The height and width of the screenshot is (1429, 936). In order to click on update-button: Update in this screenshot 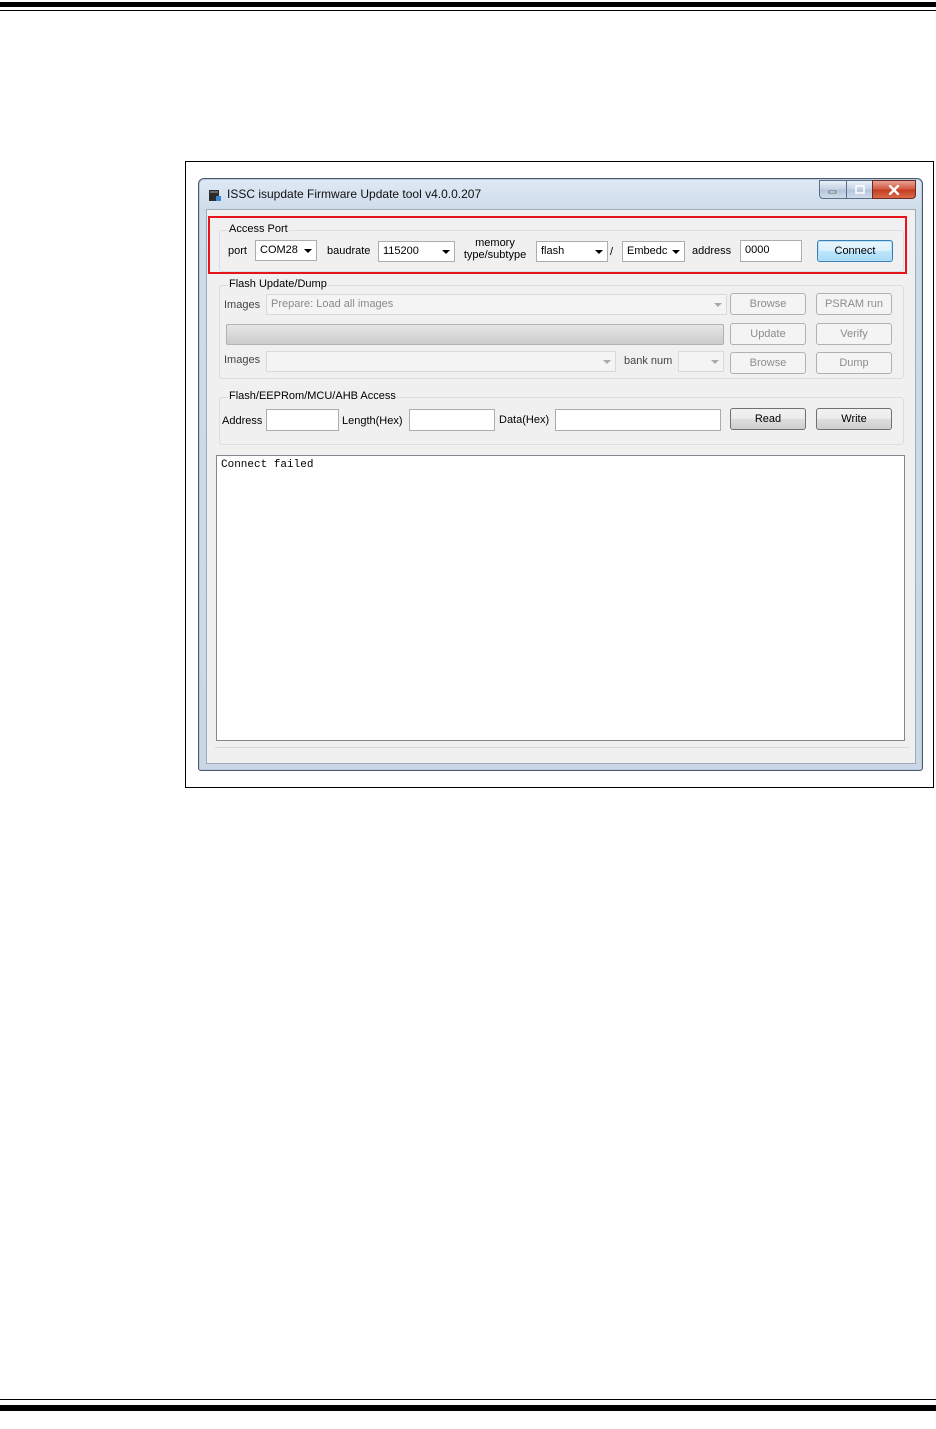, I will do `click(768, 334)`.